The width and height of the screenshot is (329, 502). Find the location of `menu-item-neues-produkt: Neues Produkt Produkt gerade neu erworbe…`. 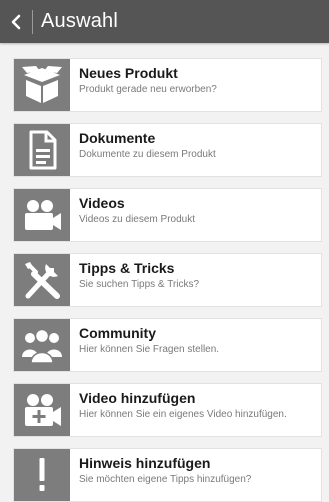

menu-item-neues-produkt: Neues Produkt Produkt gerade neu erworbe… is located at coordinates (167, 85).